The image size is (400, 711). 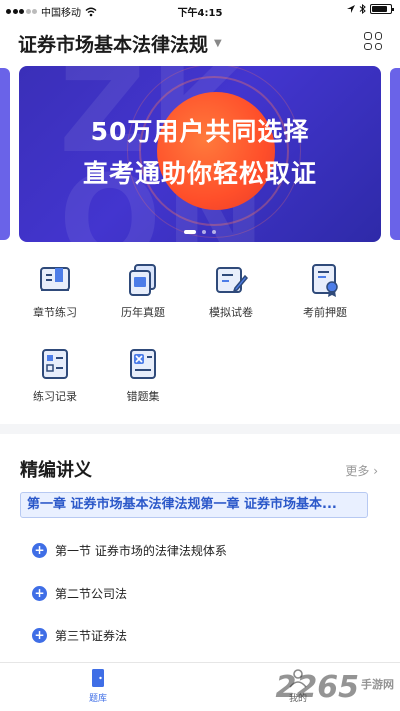 I want to click on status-bar: 中国移动 下午4:15, so click(x=200, y=10).